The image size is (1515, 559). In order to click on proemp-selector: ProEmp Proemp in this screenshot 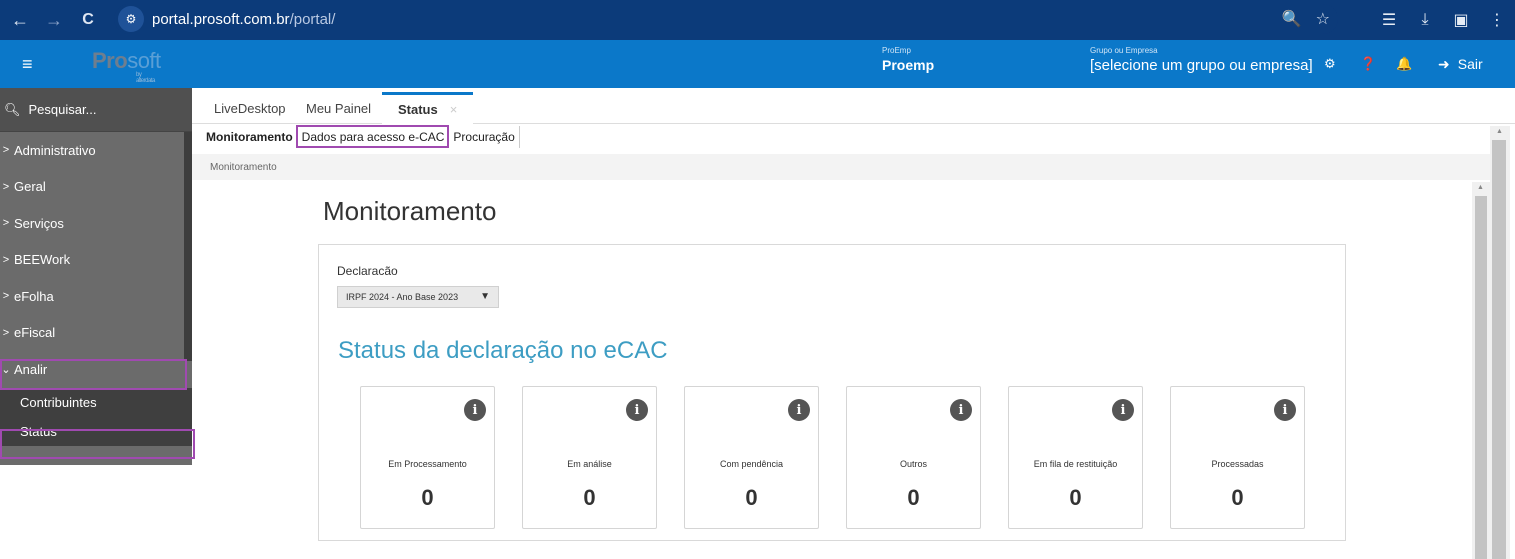, I will do `click(908, 59)`.